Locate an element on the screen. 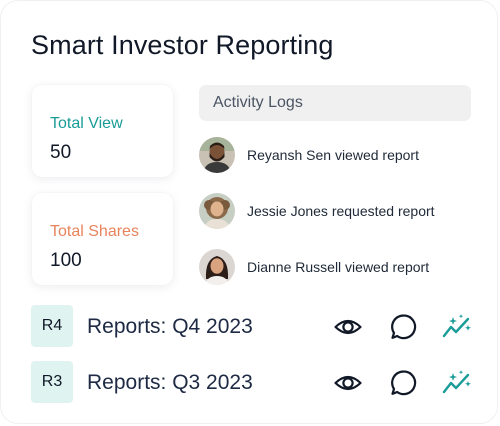 This screenshot has height=426, width=500. activity-log-text: Dianne Russell viewed report is located at coordinates (338, 267).